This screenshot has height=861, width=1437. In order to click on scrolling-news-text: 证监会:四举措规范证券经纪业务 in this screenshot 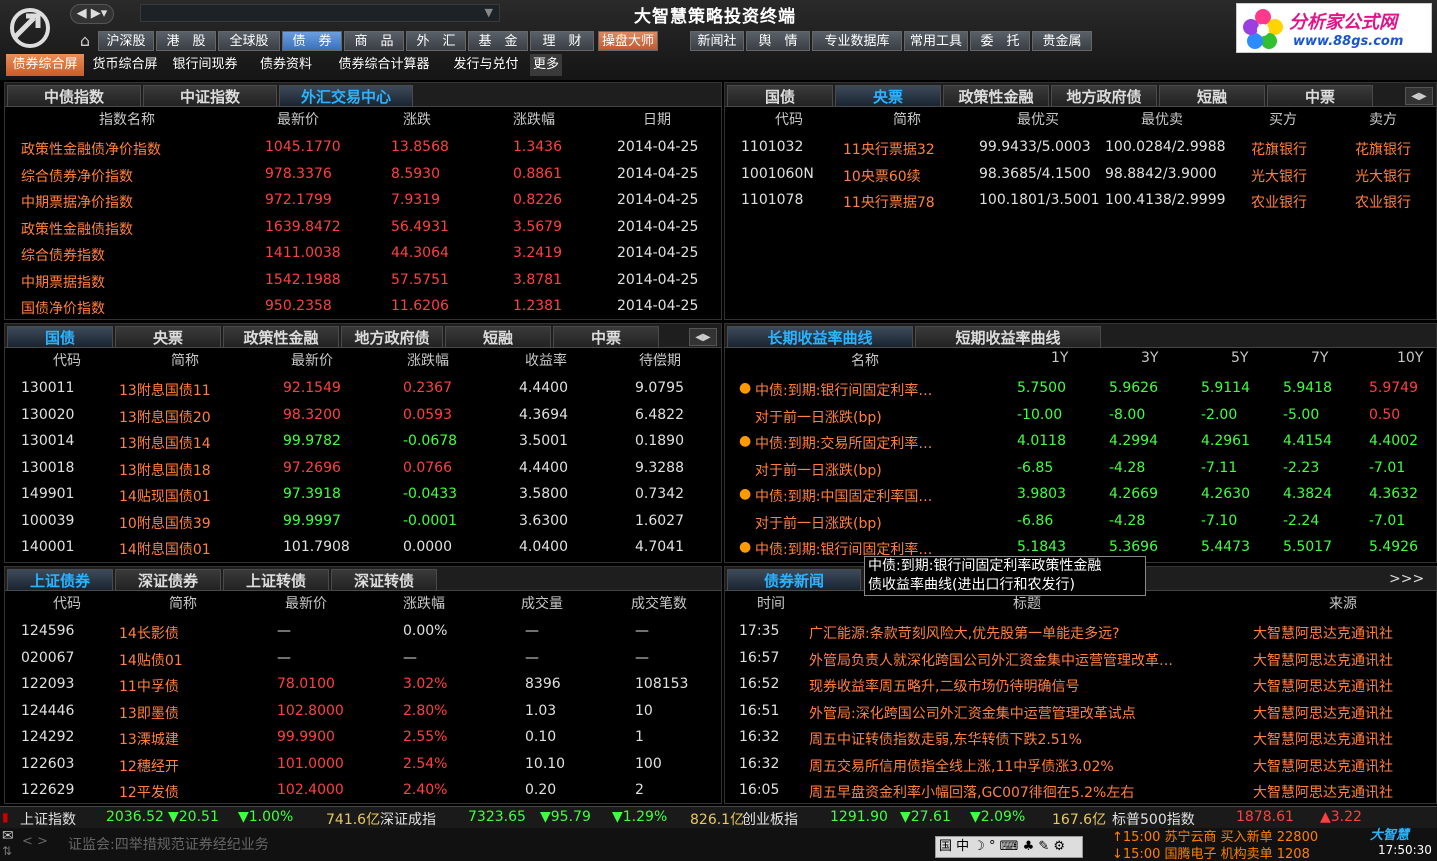, I will do `click(168, 844)`.